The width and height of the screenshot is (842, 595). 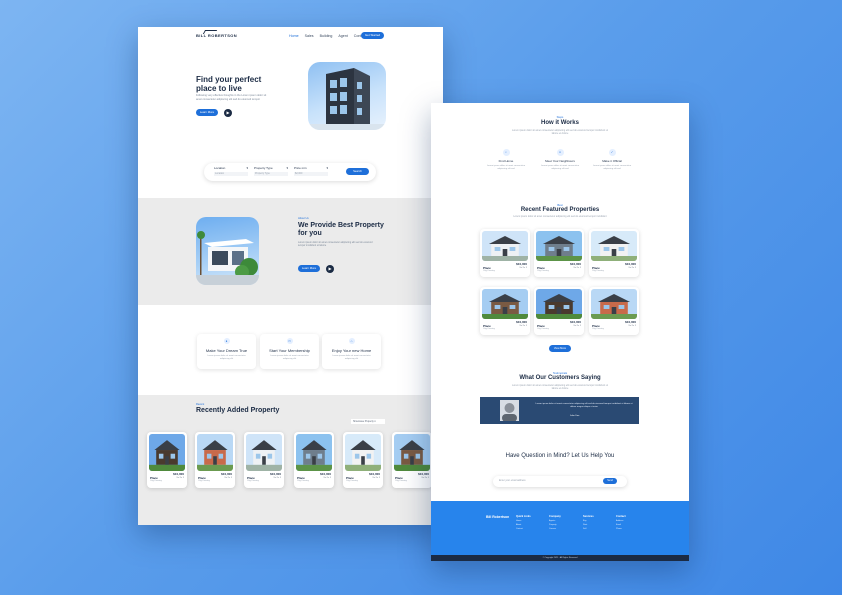 I want to click on nav-home: Home, so click(x=294, y=36).